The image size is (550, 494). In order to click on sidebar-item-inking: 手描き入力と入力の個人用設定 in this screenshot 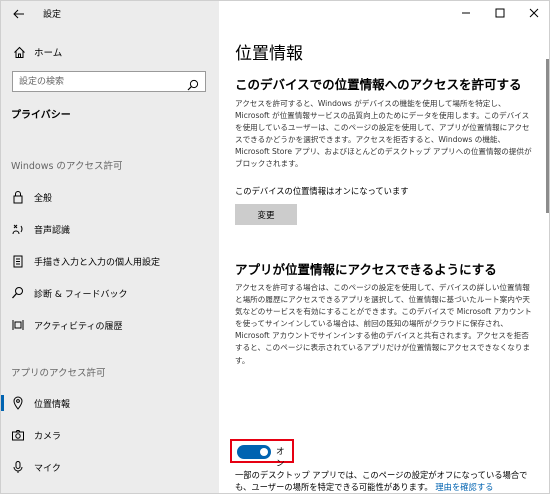, I will do `click(110, 261)`.